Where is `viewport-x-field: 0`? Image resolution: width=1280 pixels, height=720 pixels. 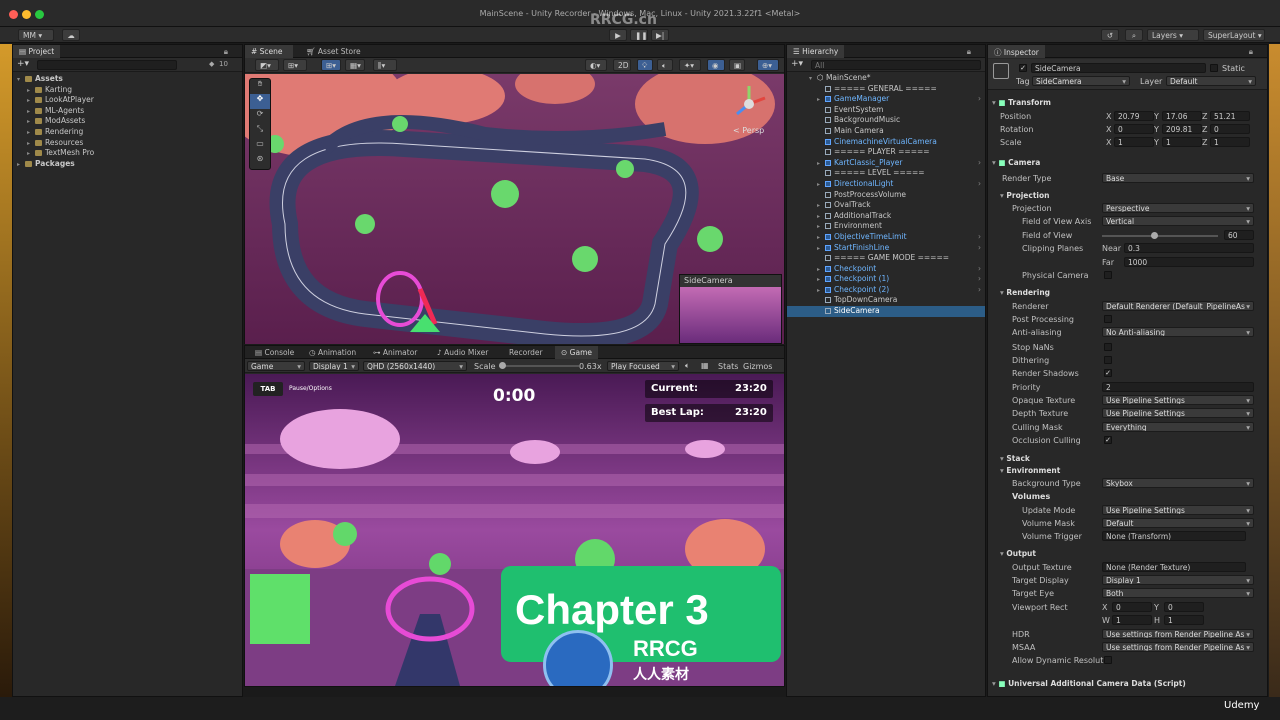 viewport-x-field: 0 is located at coordinates (1132, 607).